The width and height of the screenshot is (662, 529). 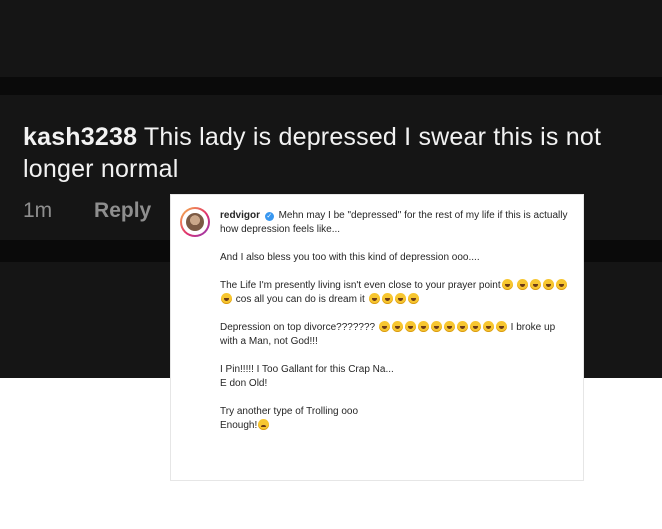 I want to click on comment-meta: 1m Reply, so click(x=87, y=211).